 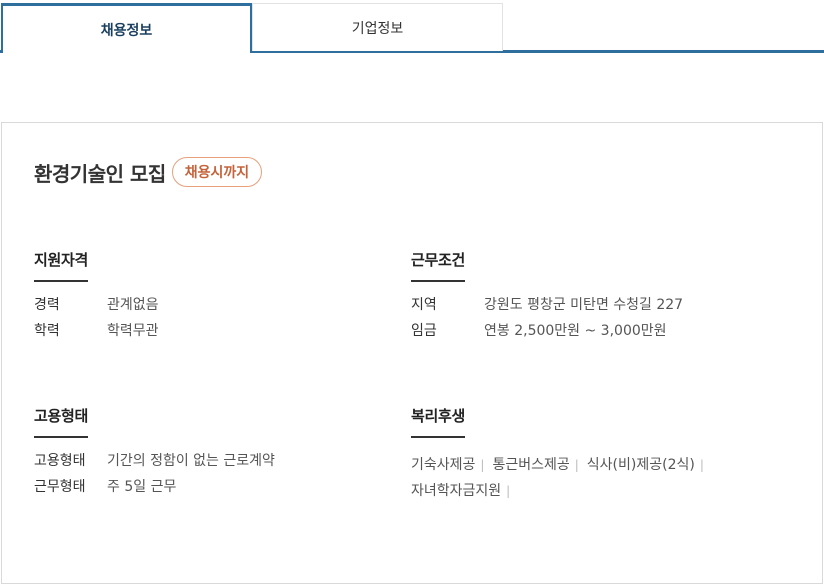 What do you see at coordinates (47, 305) in the screenshot?
I see `career-label: 경력` at bounding box center [47, 305].